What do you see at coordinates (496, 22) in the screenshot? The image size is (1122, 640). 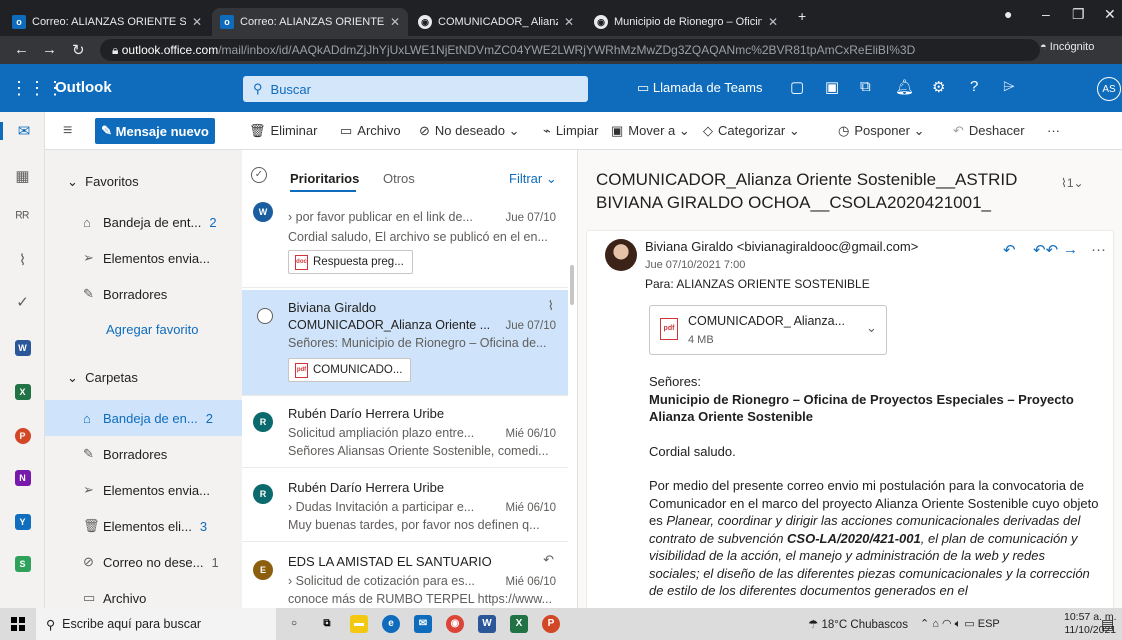 I see `browser-tab: ◉ COMUNICADOR_ Alianza Oriente ✕` at bounding box center [496, 22].